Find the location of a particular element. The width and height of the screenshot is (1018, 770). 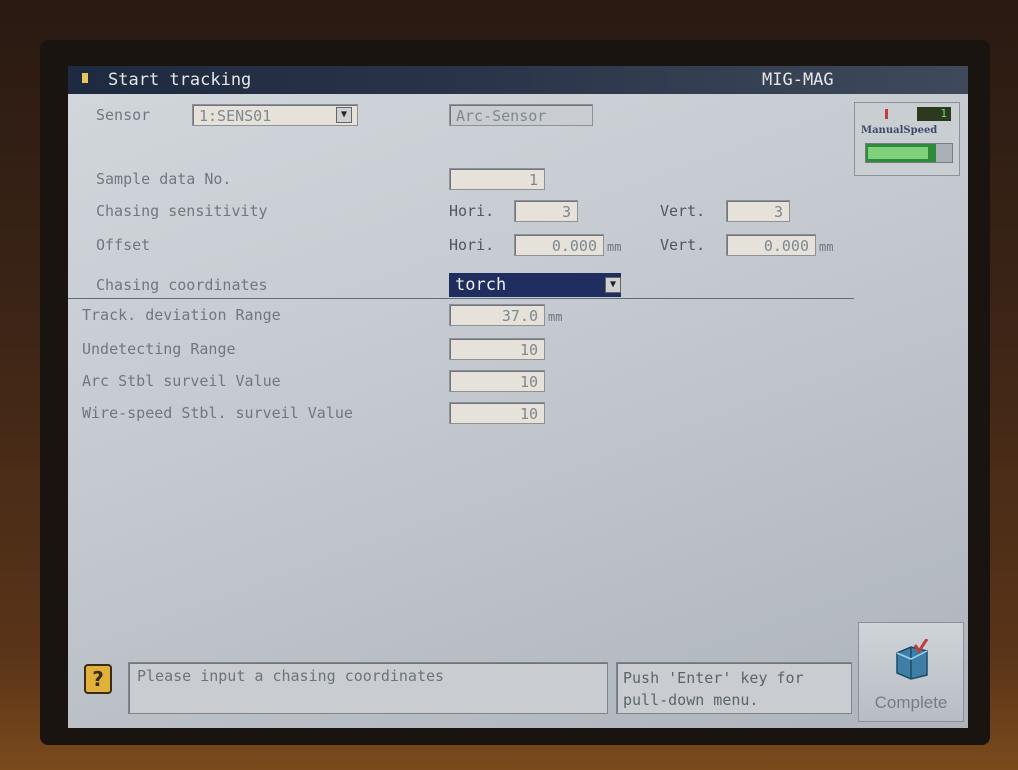

screen-title: Start tracking is located at coordinates (180, 80).